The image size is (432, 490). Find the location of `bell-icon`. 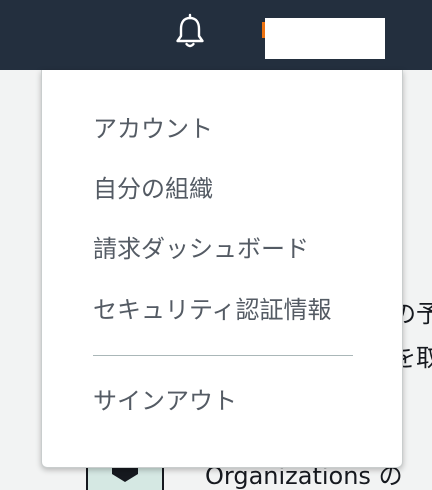

bell-icon is located at coordinates (190, 30).